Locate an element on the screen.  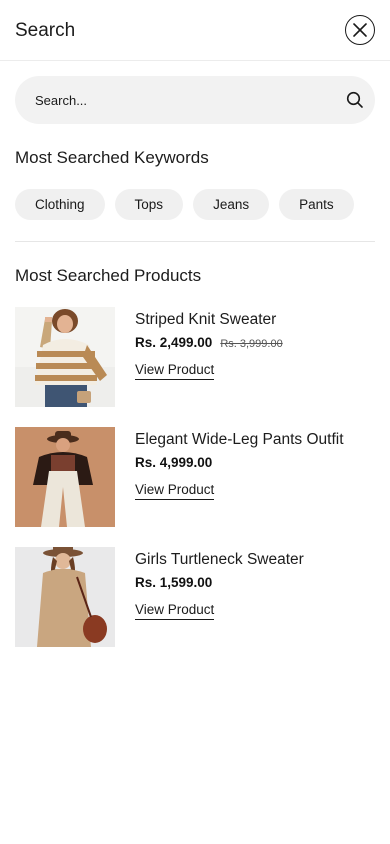
keyword-chip-pants: Pants is located at coordinates (316, 204).